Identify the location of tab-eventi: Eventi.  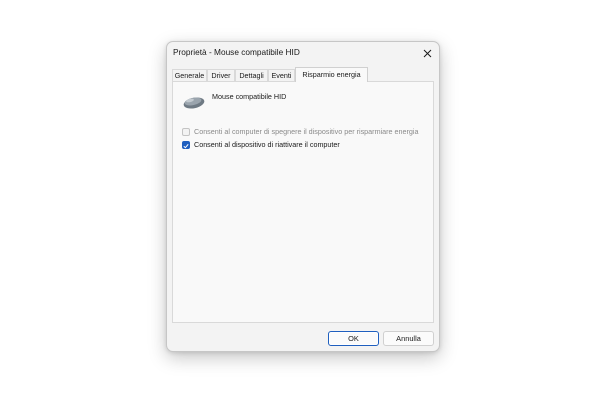
(281, 75).